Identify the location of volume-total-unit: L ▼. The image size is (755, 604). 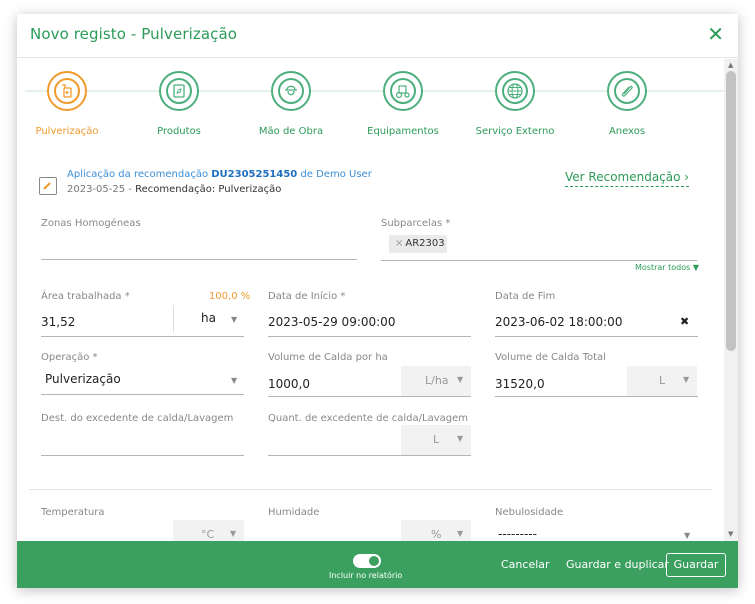
(662, 381).